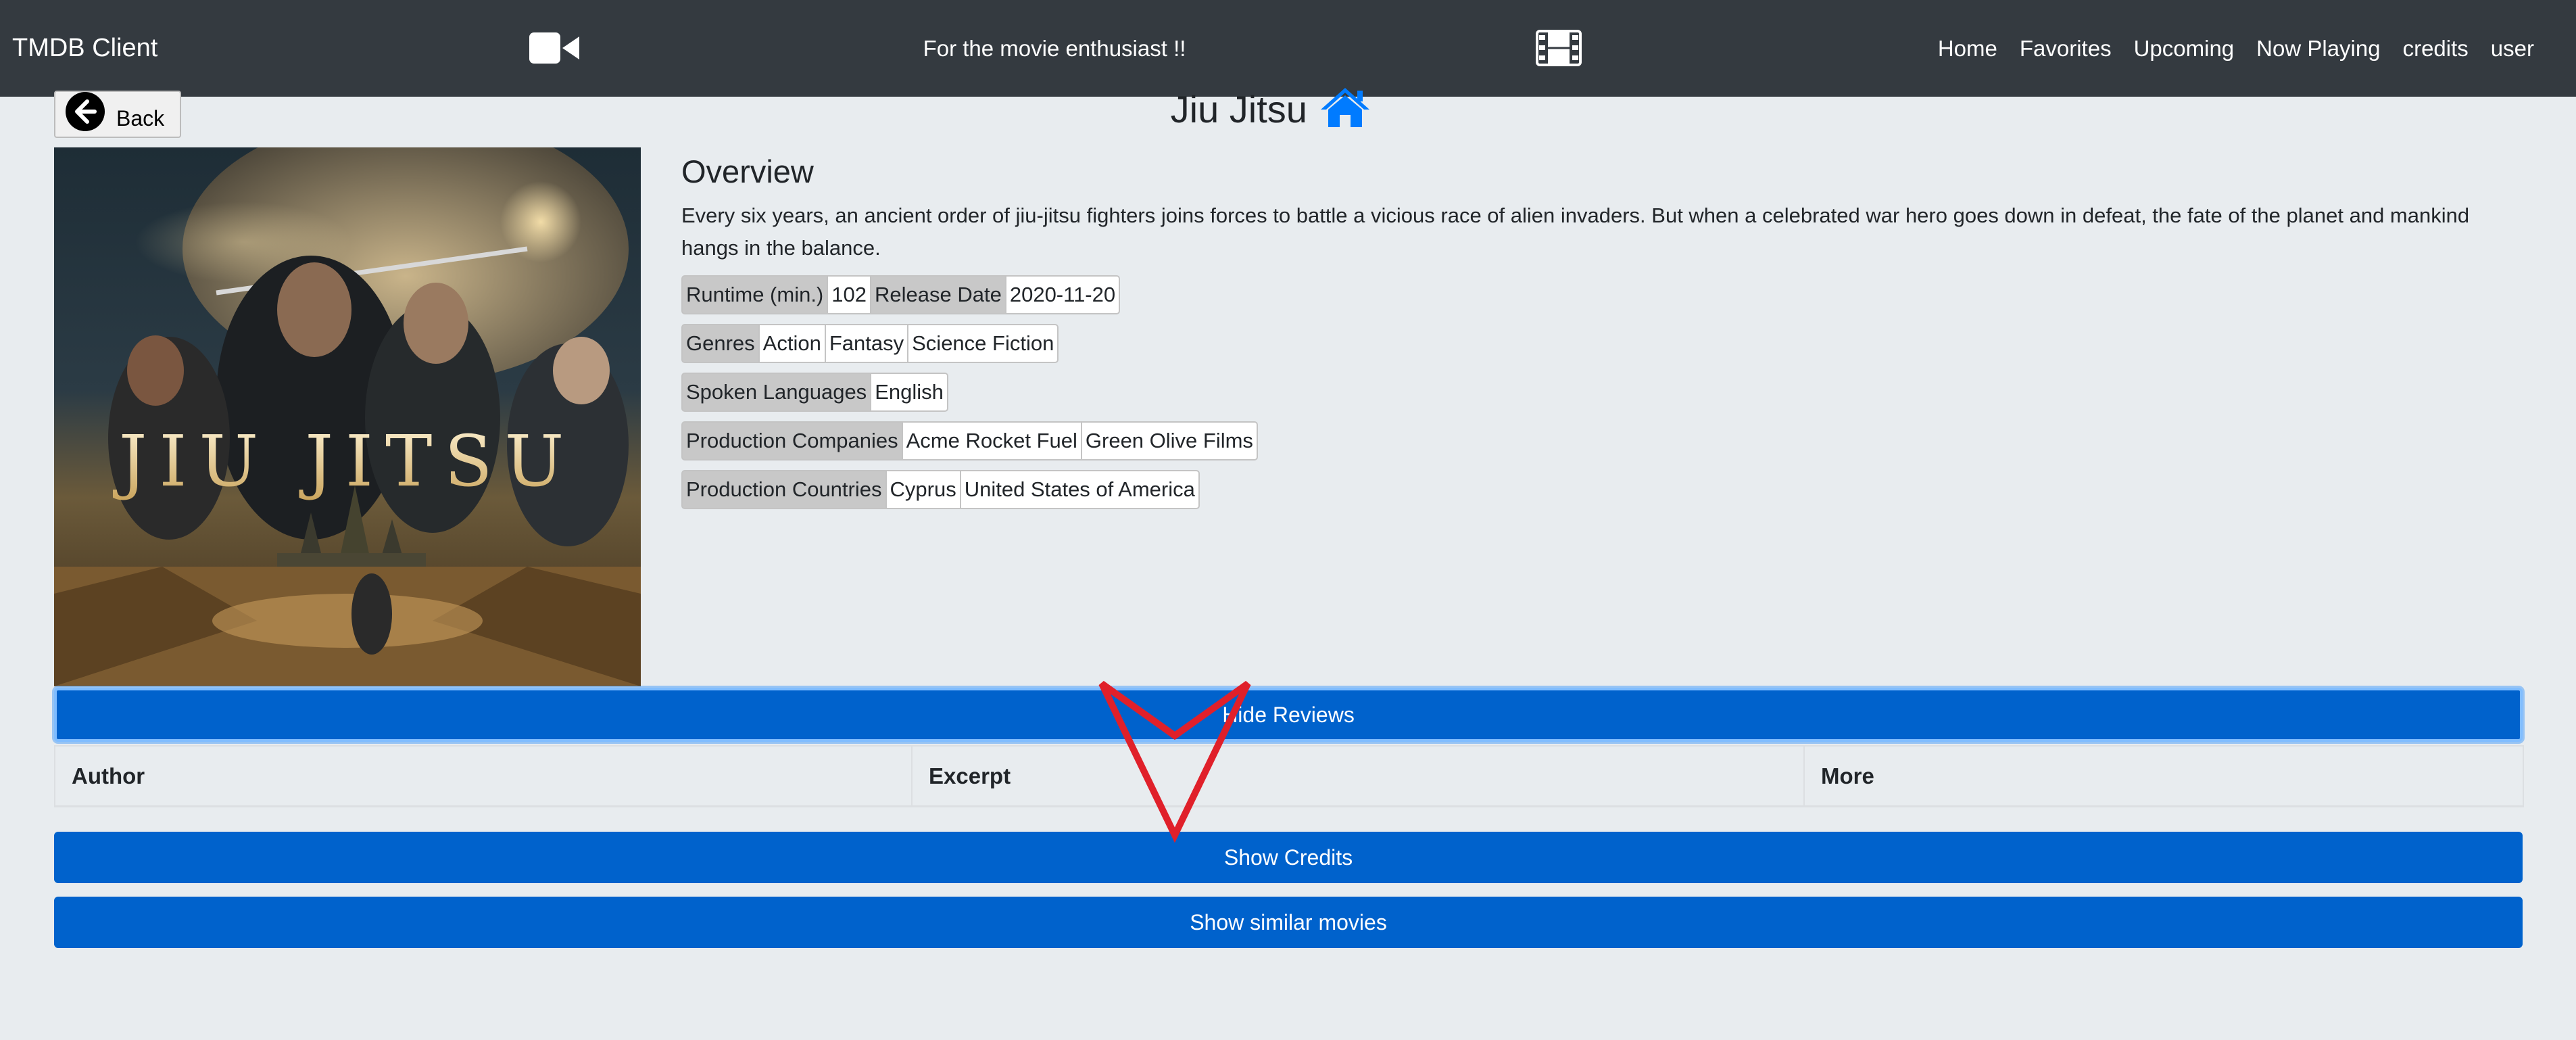 The image size is (2576, 1040). I want to click on nav-user: user, so click(2512, 49).